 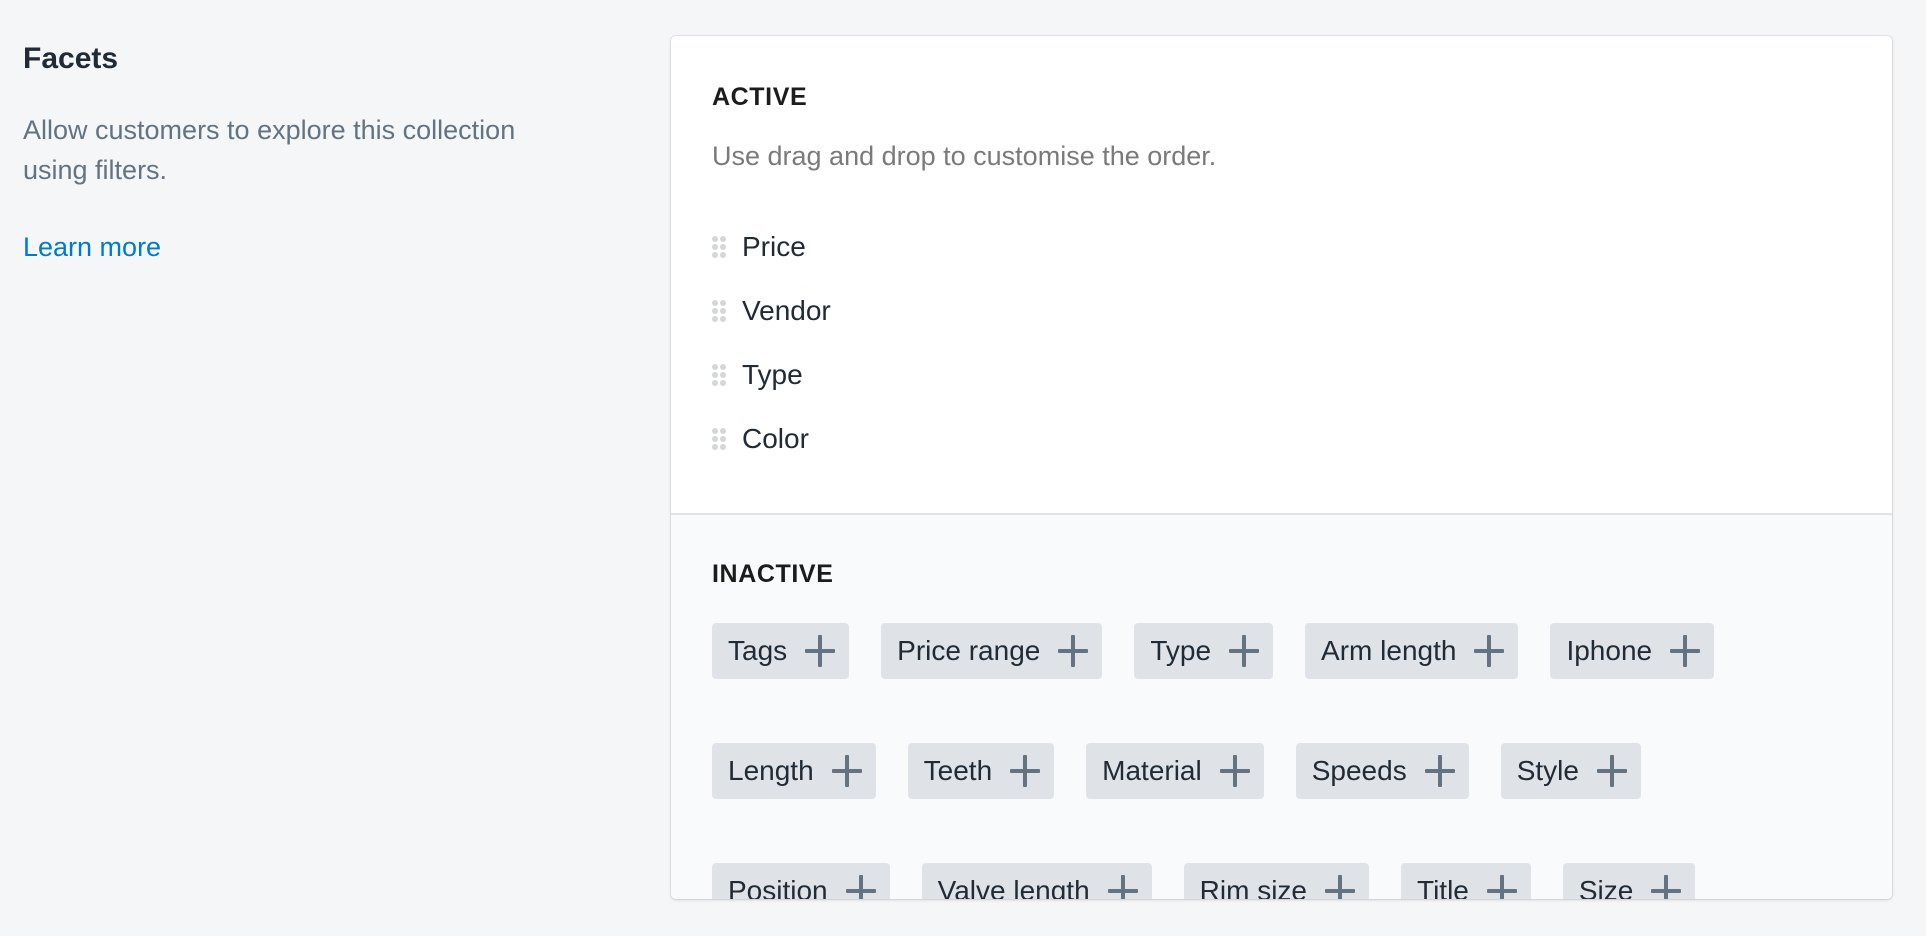 What do you see at coordinates (758, 650) in the screenshot?
I see `tag-label: Tags` at bounding box center [758, 650].